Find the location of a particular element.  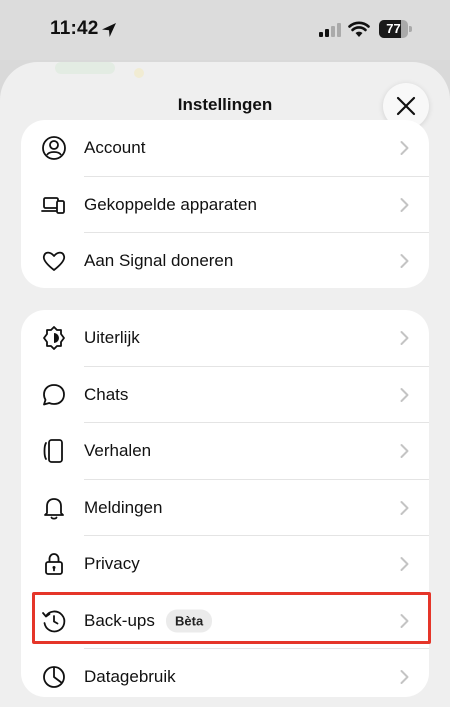

settings-row-label: Account is located at coordinates (115, 148).